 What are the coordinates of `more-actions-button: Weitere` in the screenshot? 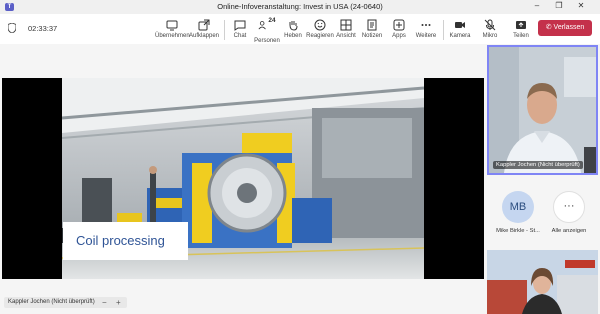 It's located at (426, 30).